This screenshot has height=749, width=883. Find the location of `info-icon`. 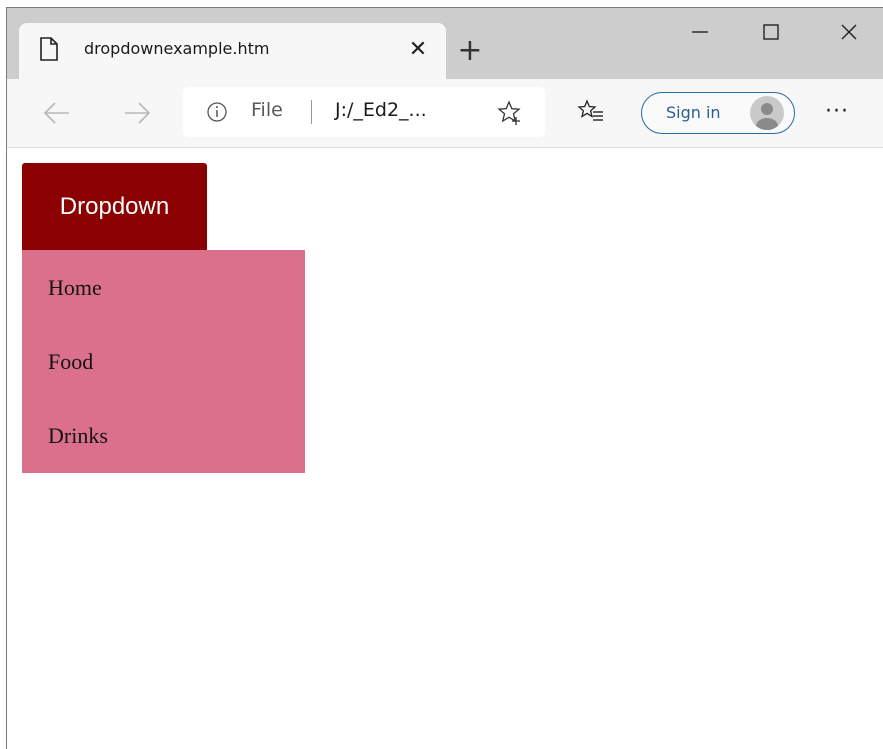

info-icon is located at coordinates (217, 114).